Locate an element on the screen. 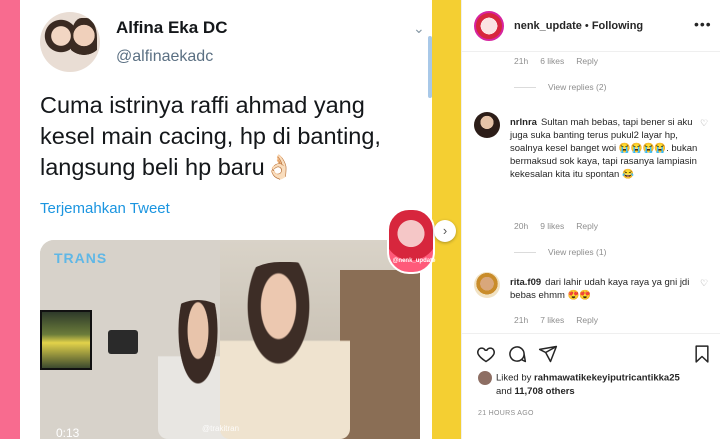 This screenshot has width=720, height=439. following-button: Following is located at coordinates (617, 26).